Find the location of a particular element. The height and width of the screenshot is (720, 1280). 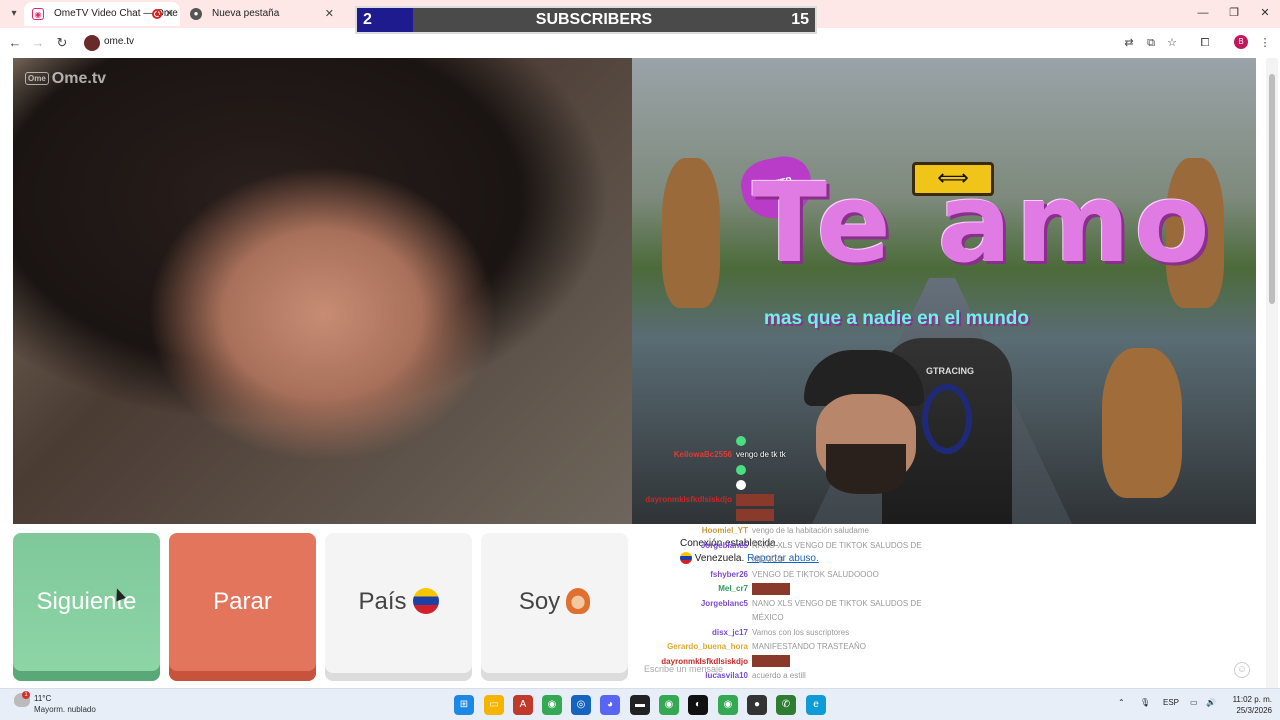

chrome-favicon-icon: ● is located at coordinates (196, 14).